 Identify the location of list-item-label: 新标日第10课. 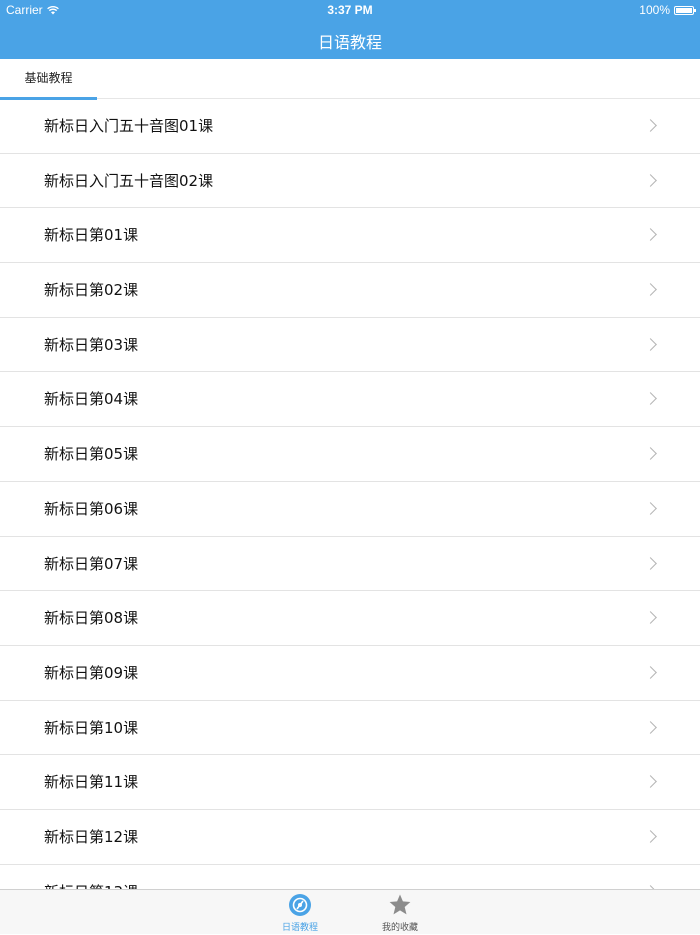
(91, 727).